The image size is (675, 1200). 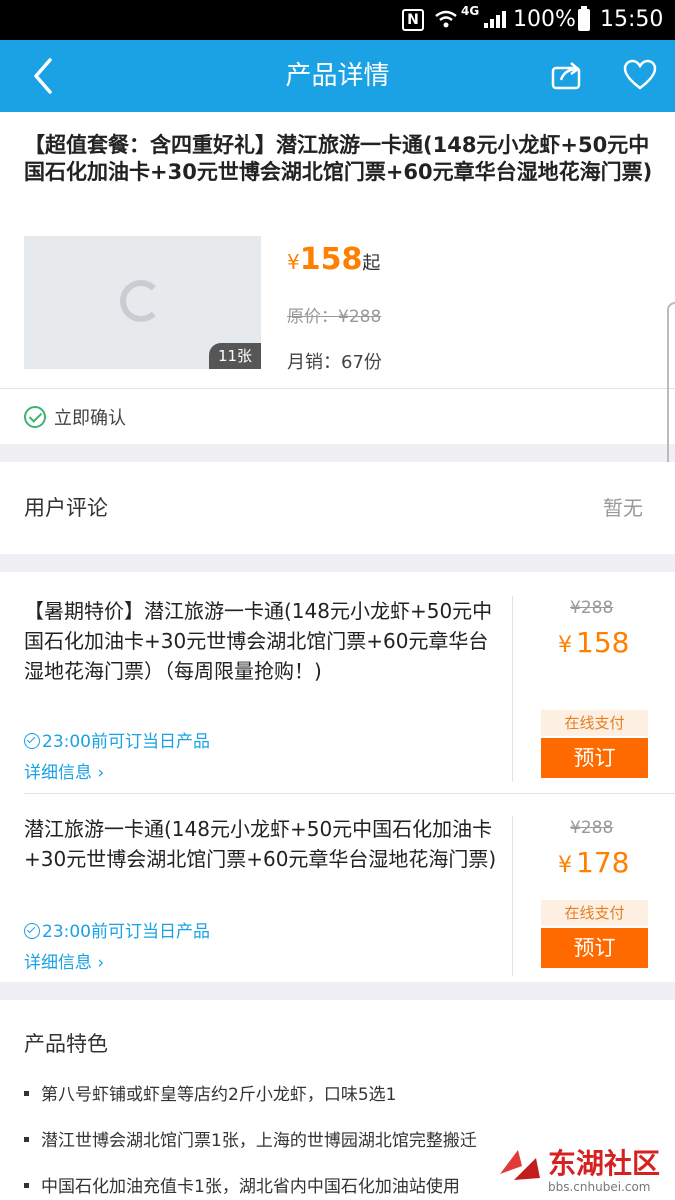 I want to click on watermark-name: 东湖社区, so click(x=604, y=1163).